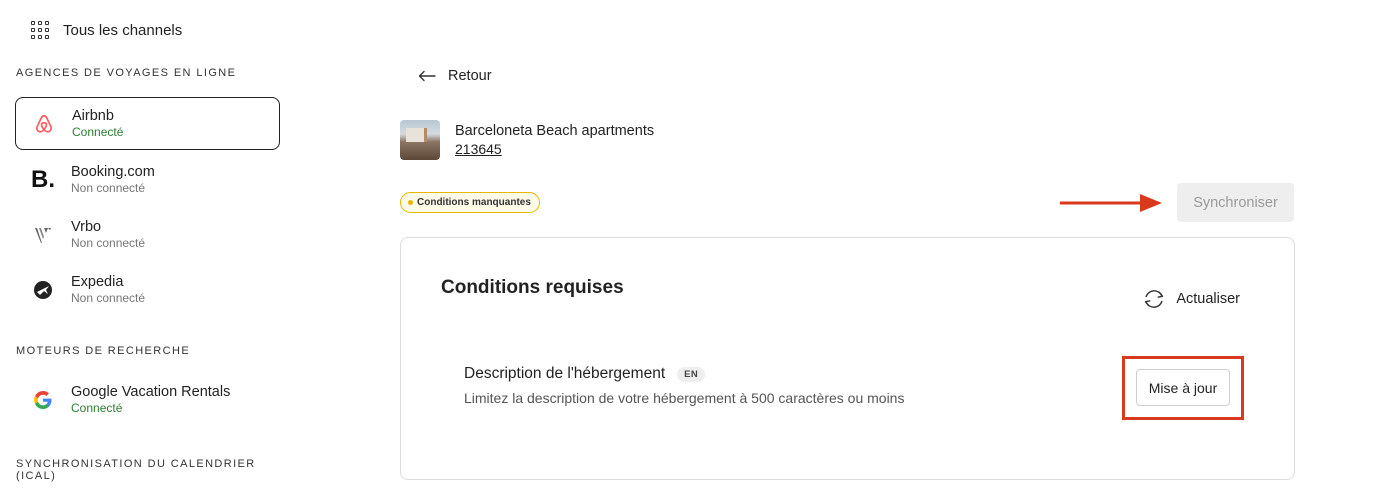  What do you see at coordinates (147, 234) in the screenshot?
I see `channel-item-vrbo: Vrbo Non connecté` at bounding box center [147, 234].